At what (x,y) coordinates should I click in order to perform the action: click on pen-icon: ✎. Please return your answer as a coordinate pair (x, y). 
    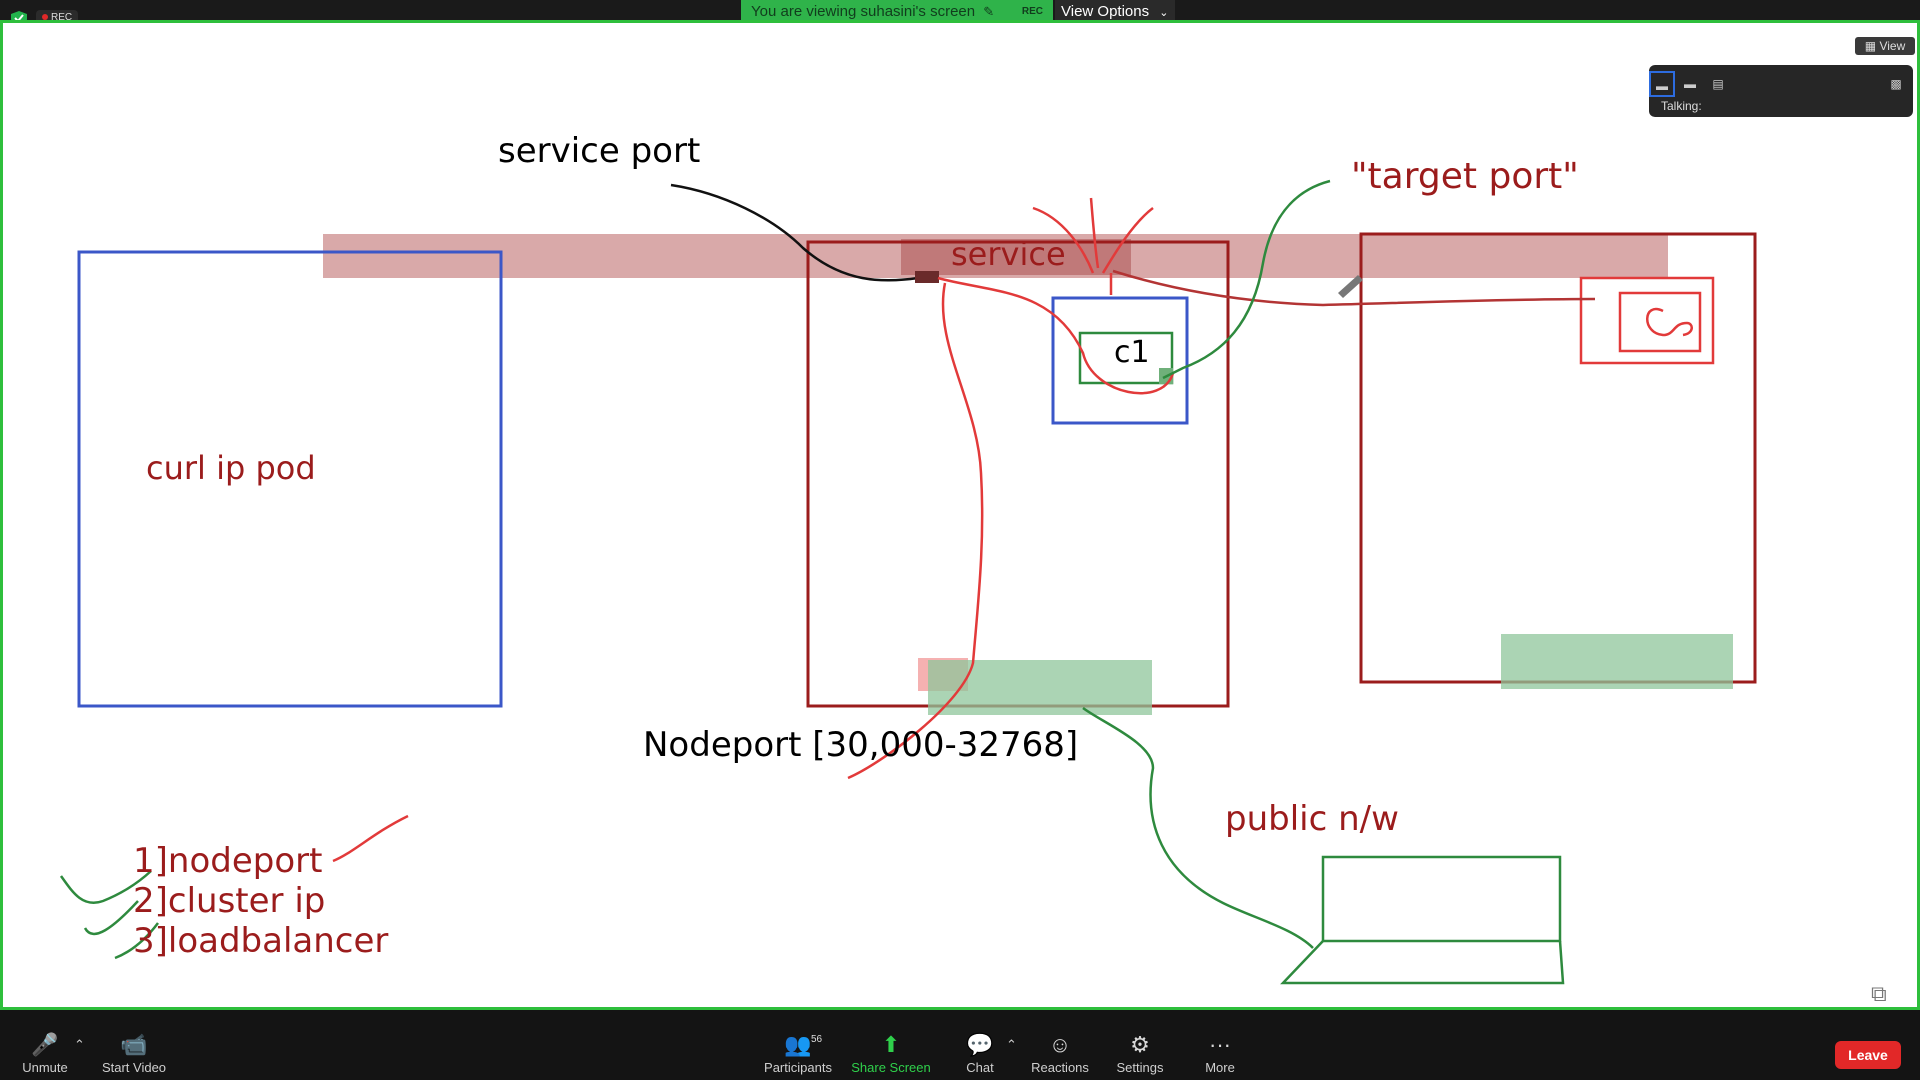
    Looking at the image, I should click on (989, 11).